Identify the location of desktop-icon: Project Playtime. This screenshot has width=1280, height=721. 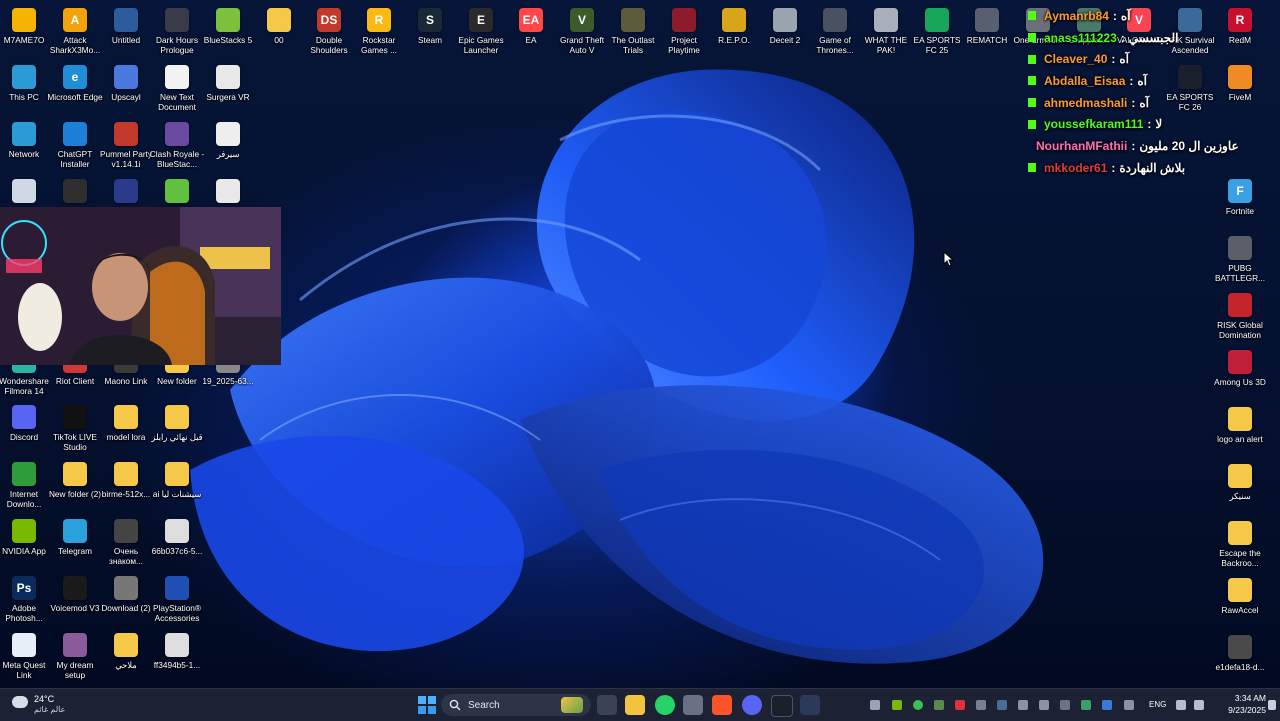
(684, 29).